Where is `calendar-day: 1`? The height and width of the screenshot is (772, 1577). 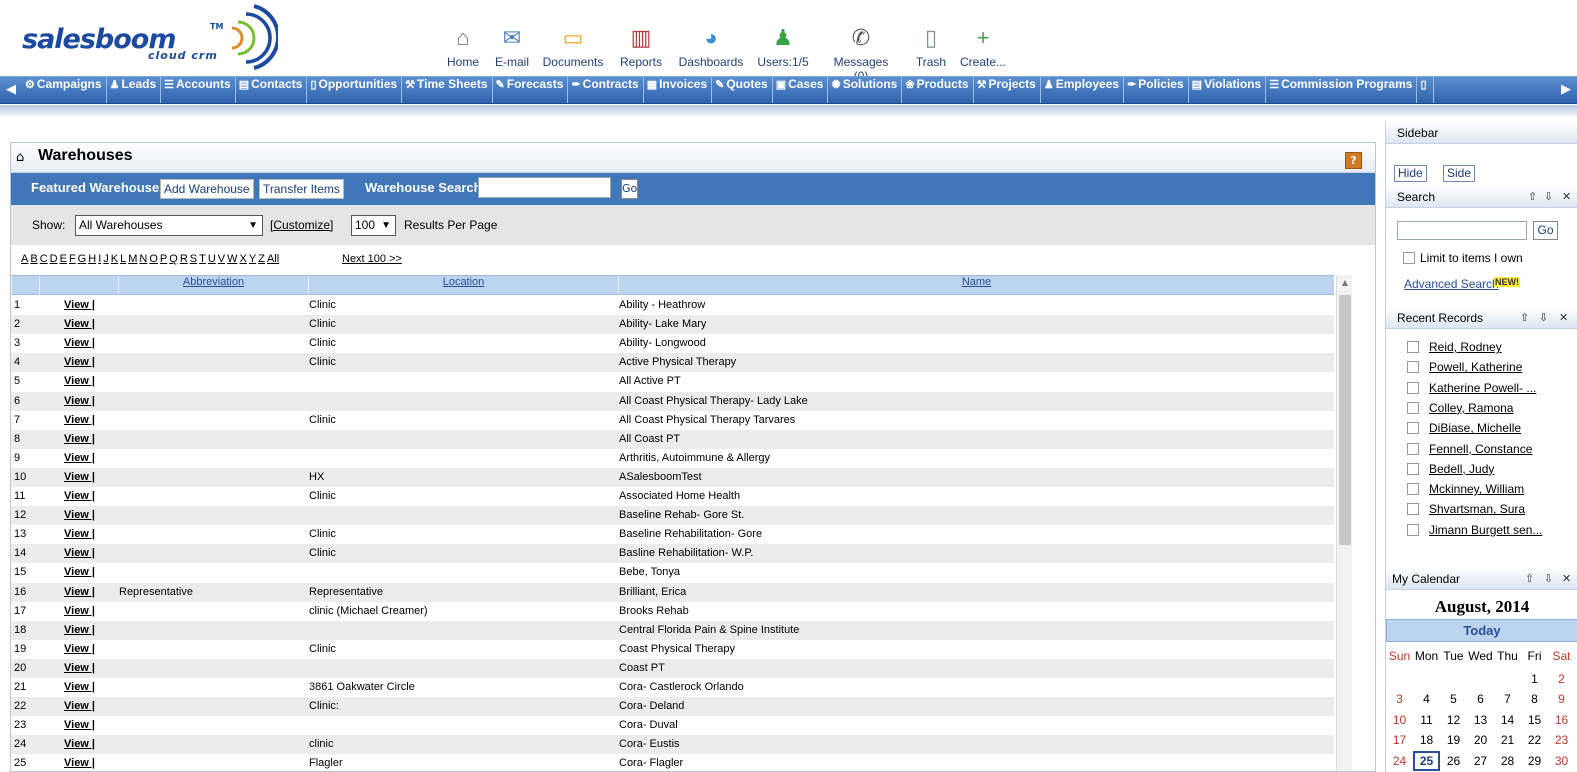
calendar-day: 1 is located at coordinates (1534, 679).